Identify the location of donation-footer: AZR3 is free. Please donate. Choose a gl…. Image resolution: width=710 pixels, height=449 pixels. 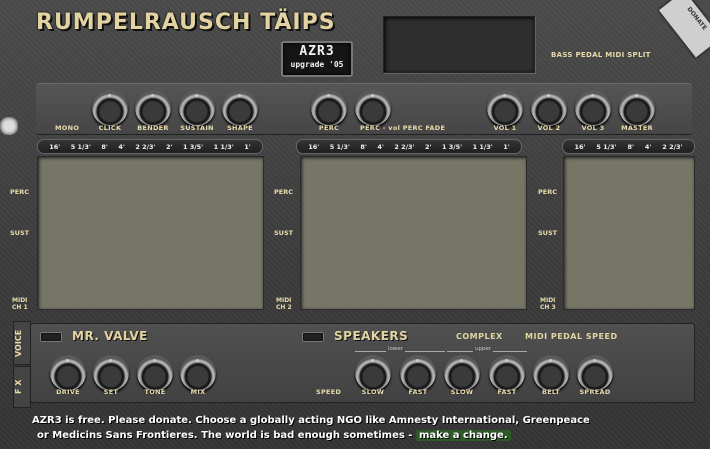
(367, 428).